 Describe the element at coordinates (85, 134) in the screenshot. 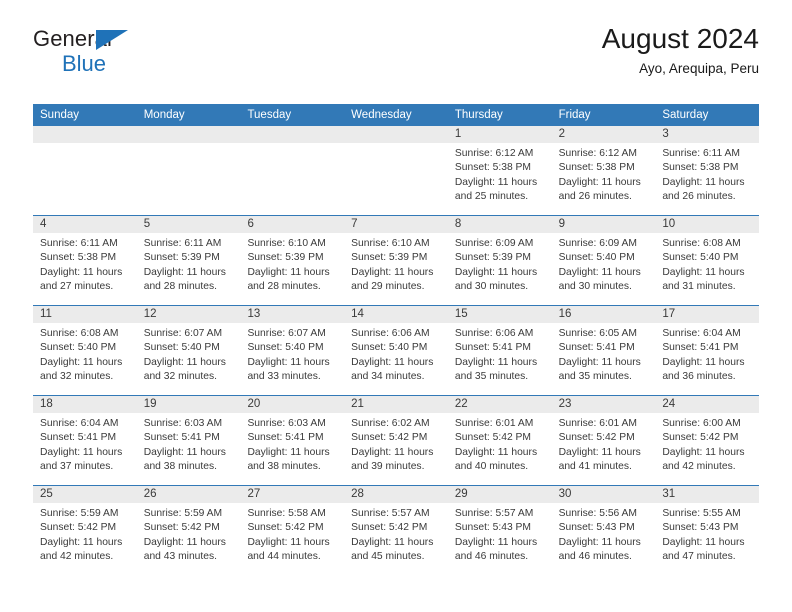

I see `day-number` at that location.